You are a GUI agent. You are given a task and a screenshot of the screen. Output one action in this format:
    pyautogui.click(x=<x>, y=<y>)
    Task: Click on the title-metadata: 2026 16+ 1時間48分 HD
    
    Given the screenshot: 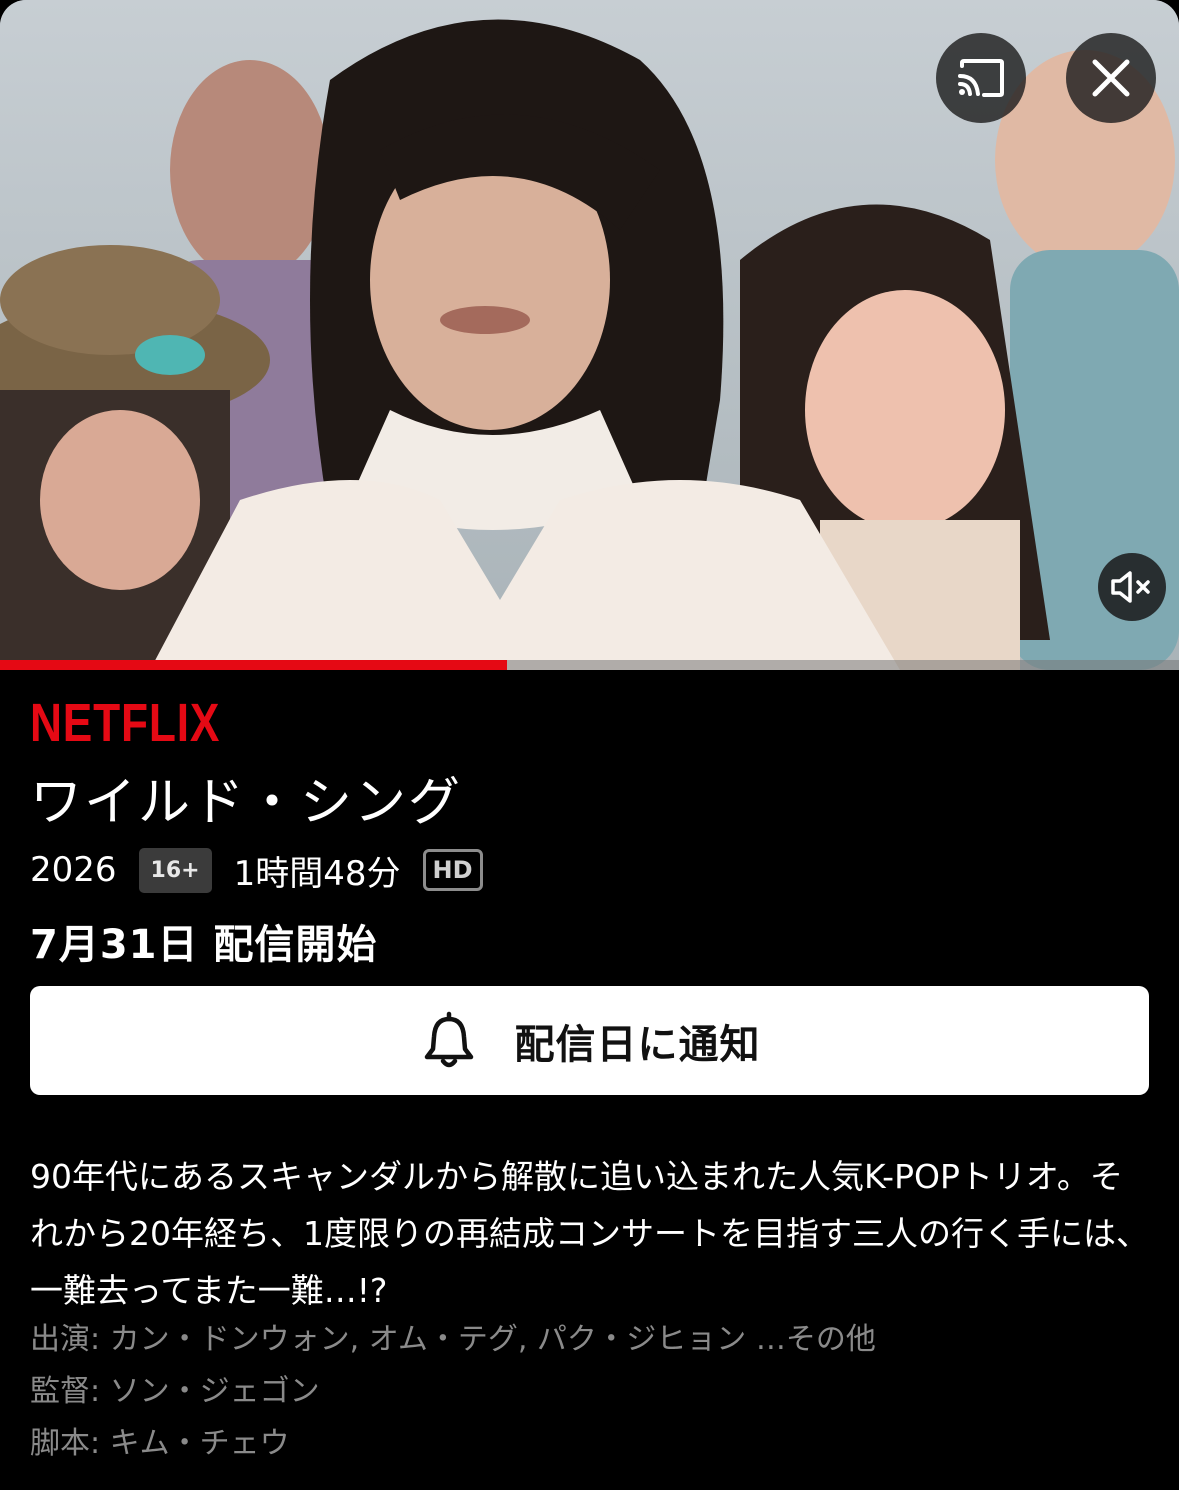 What is the action you would take?
    pyautogui.click(x=256, y=870)
    